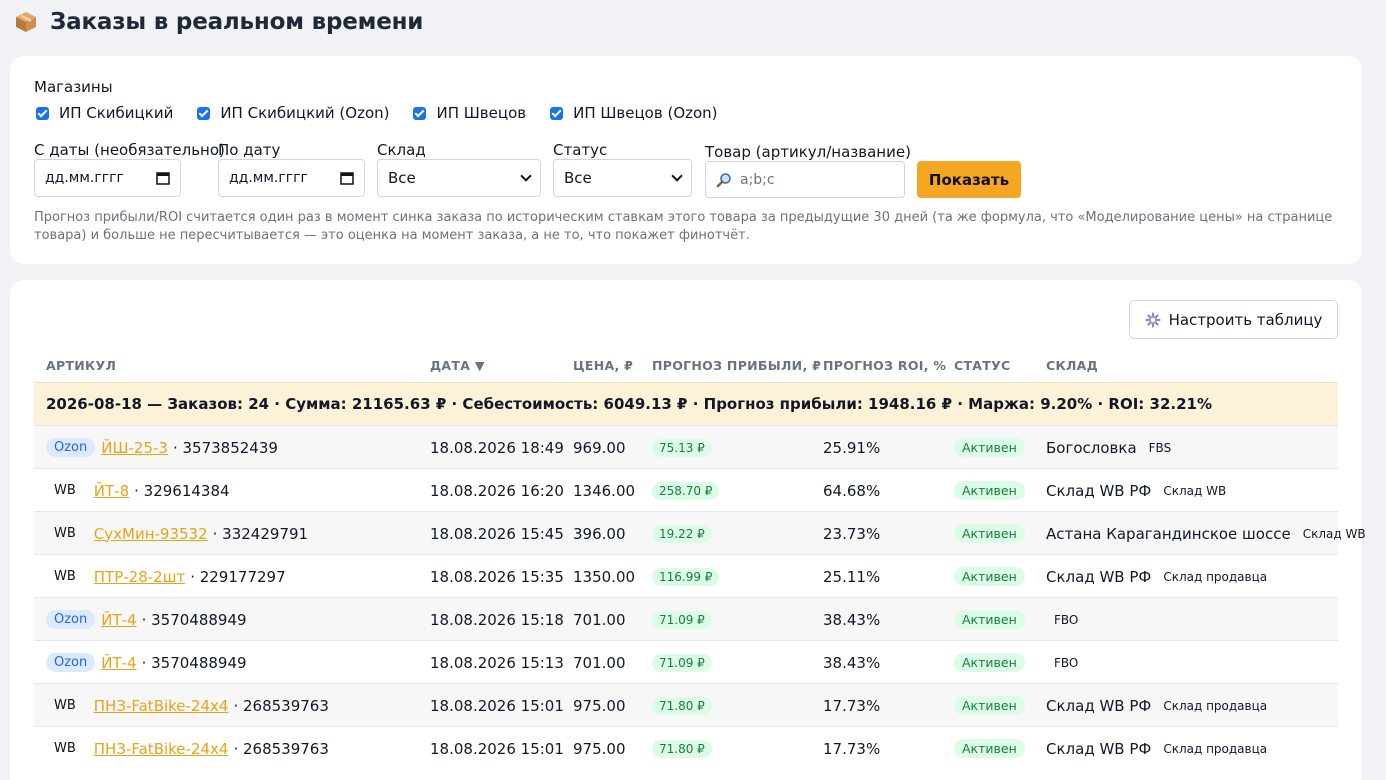 This screenshot has height=780, width=1386. I want to click on product-label: Товар (артикул/название), so click(808, 152).